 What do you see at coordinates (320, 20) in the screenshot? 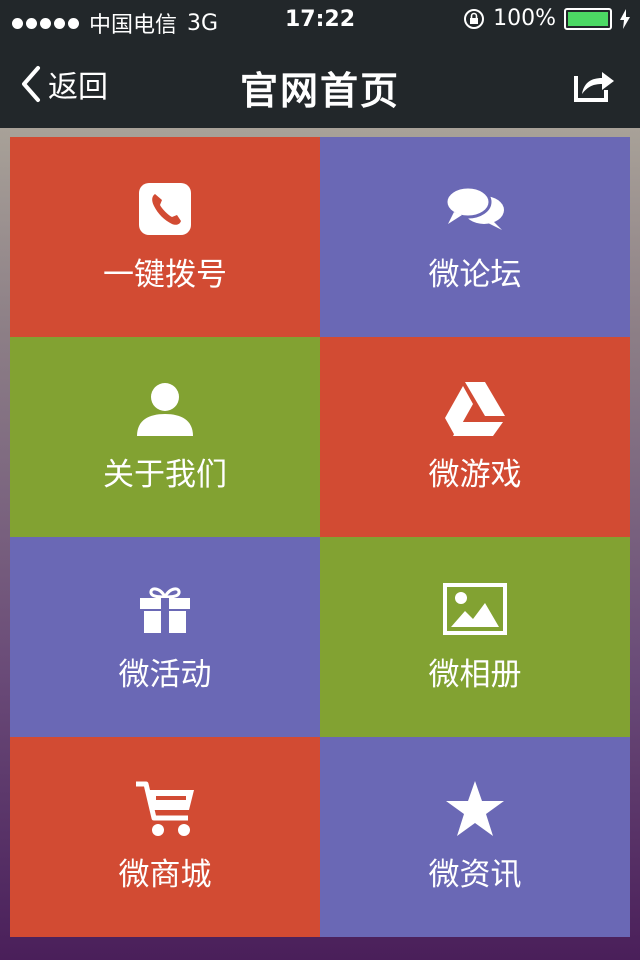
I see `status-bar: 中国电信 3G 17:22 100%` at bounding box center [320, 20].